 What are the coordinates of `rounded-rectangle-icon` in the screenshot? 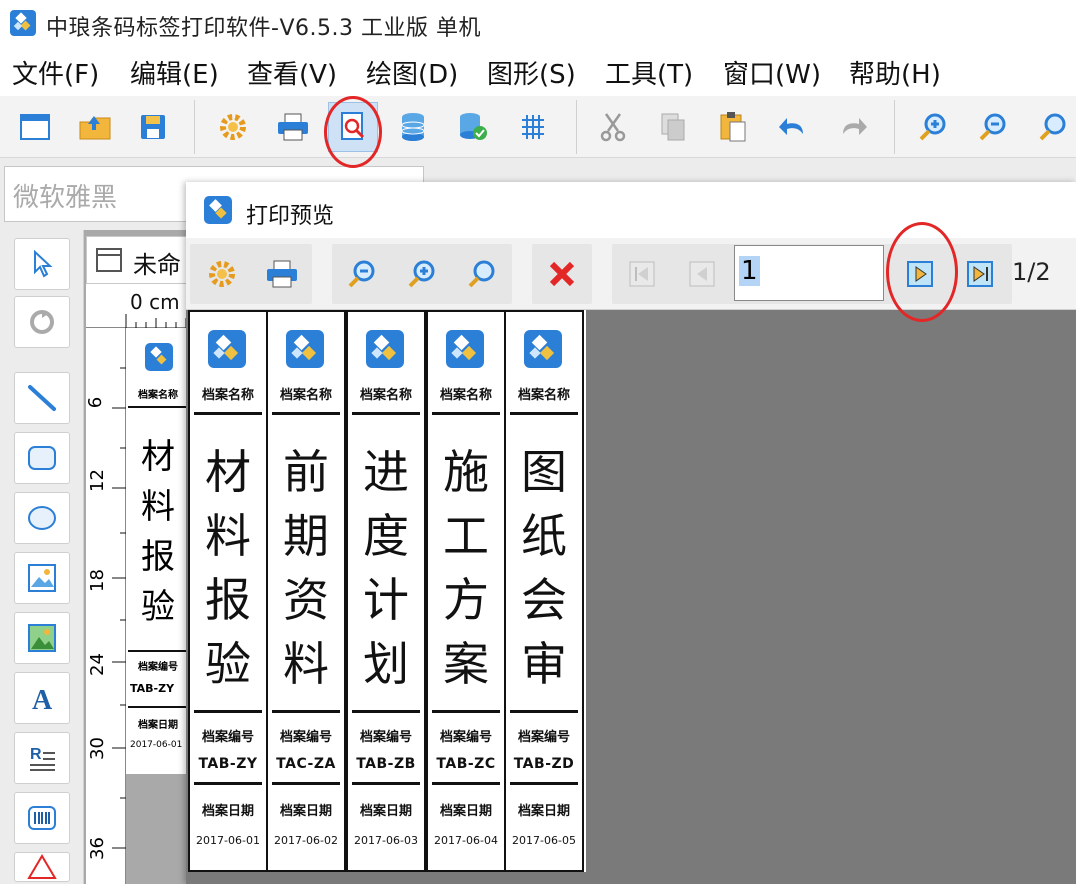 It's located at (42, 458).